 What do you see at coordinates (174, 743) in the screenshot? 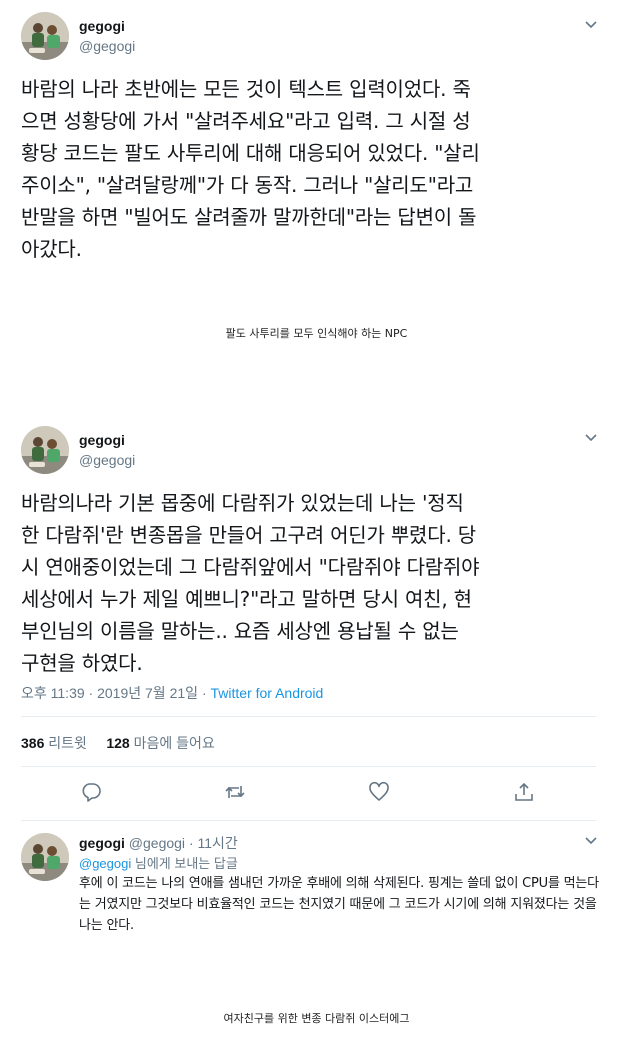
I see `like-label: 마음에 들어요` at bounding box center [174, 743].